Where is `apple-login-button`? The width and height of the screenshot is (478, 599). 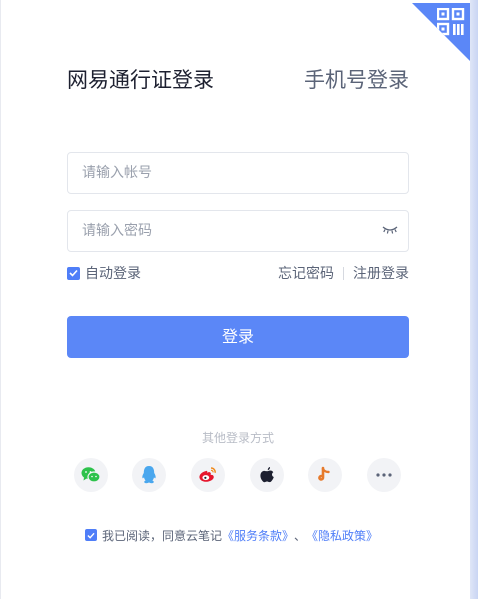
apple-login-button is located at coordinates (267, 475).